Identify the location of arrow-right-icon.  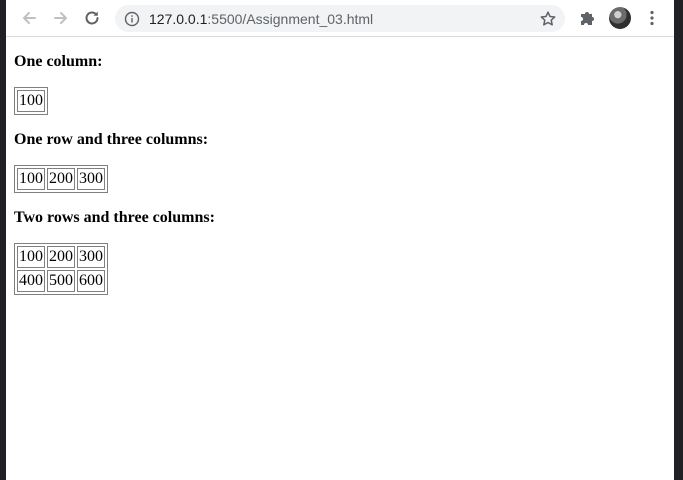
(60, 18).